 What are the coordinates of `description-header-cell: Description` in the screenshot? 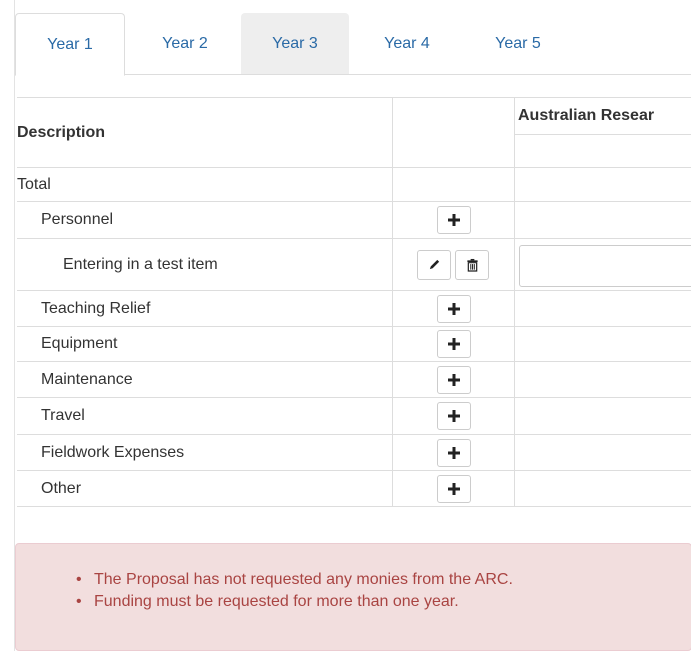 It's located at (204, 132).